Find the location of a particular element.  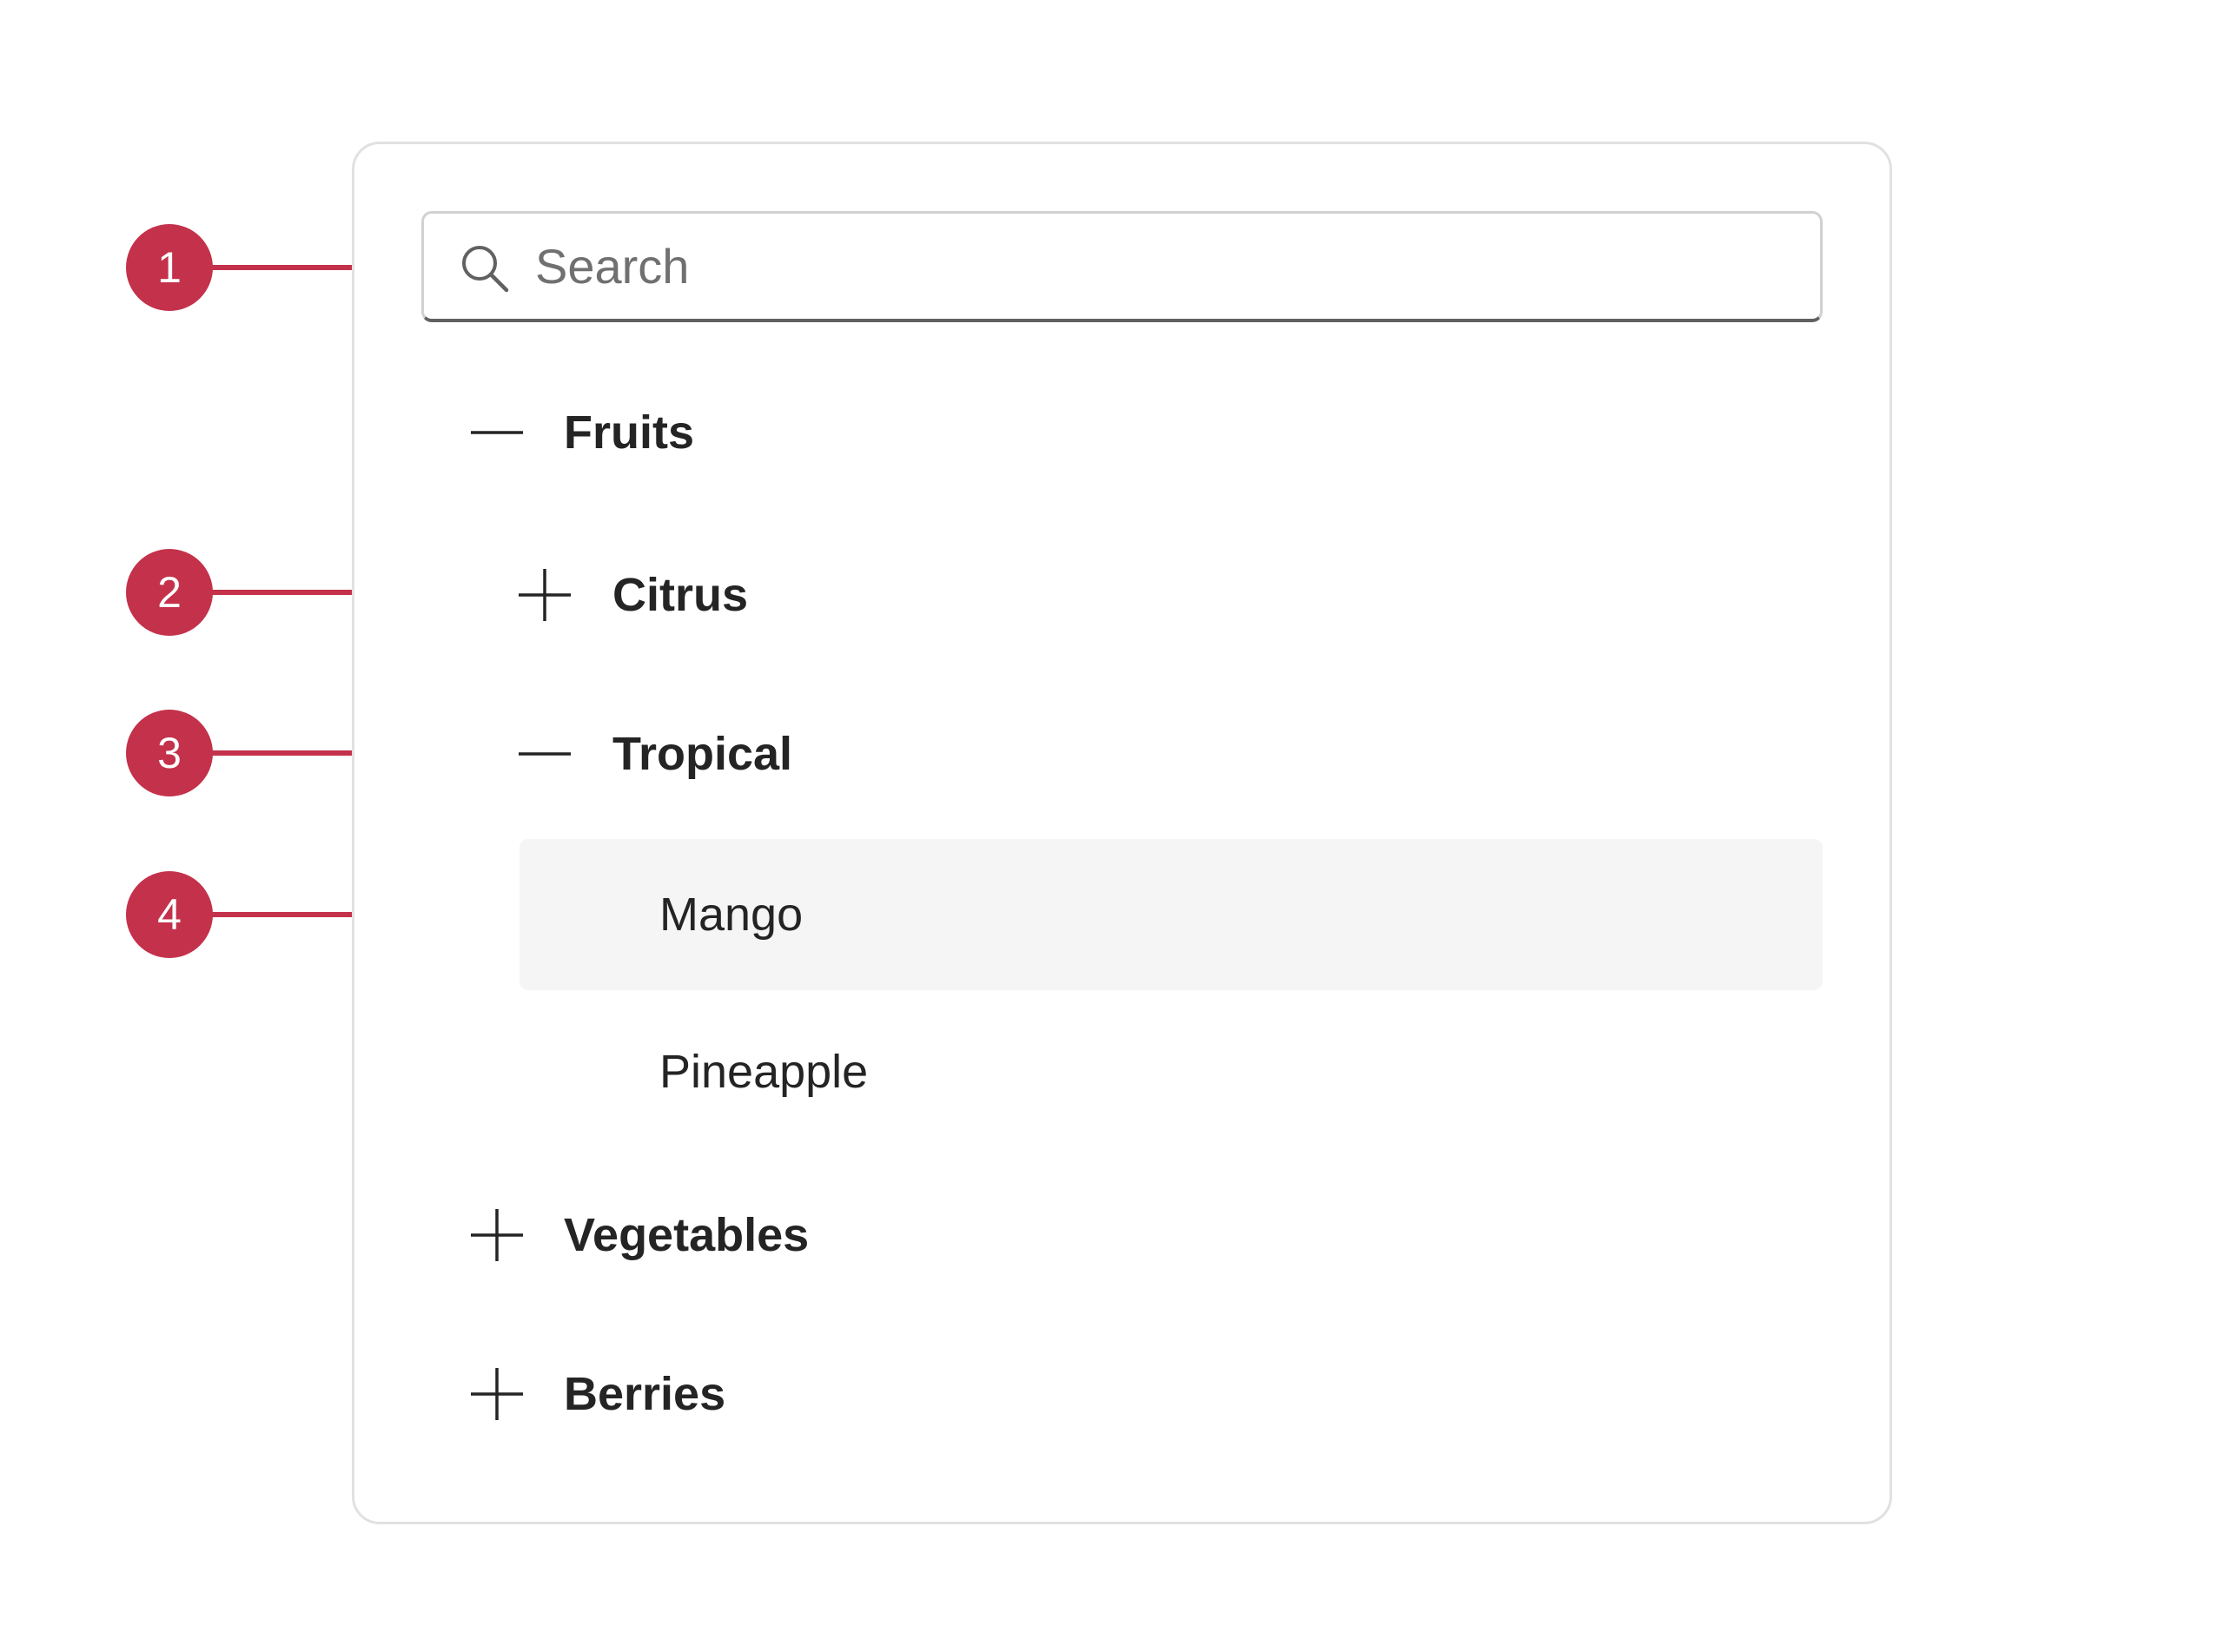

callout-badge: 4 is located at coordinates (169, 914).